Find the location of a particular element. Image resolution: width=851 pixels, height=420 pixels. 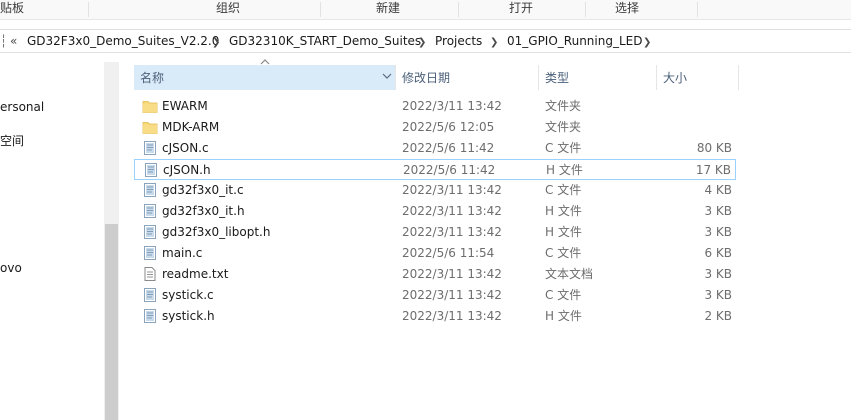

file-row: systick.h 2022/3/11 13:42 H 文件 2 KB is located at coordinates (435, 316).